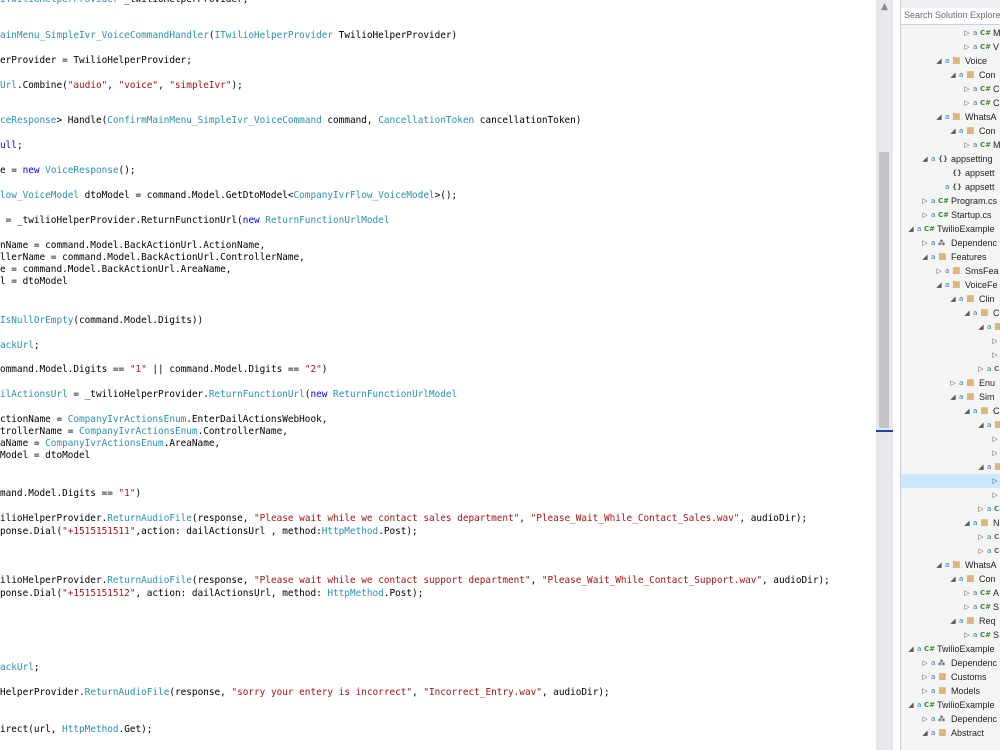  Describe the element at coordinates (67, 171) in the screenshot. I see `code-line: e = new VoiceResponse();` at that location.